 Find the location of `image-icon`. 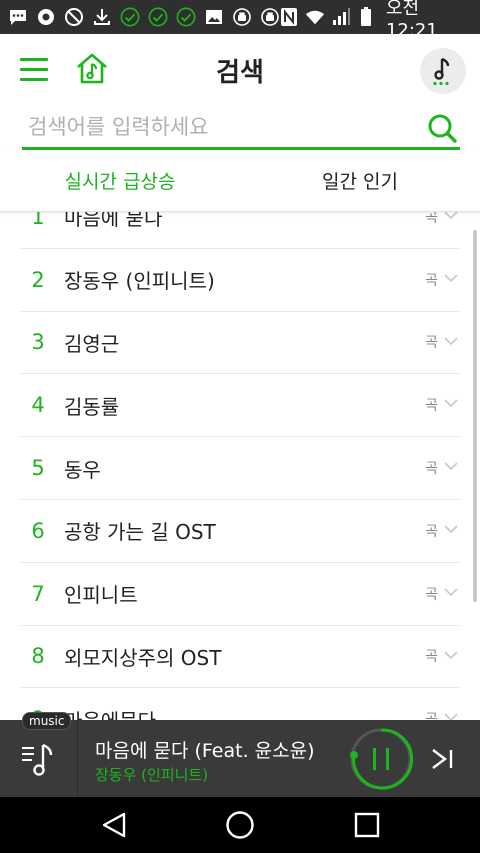

image-icon is located at coordinates (214, 17).